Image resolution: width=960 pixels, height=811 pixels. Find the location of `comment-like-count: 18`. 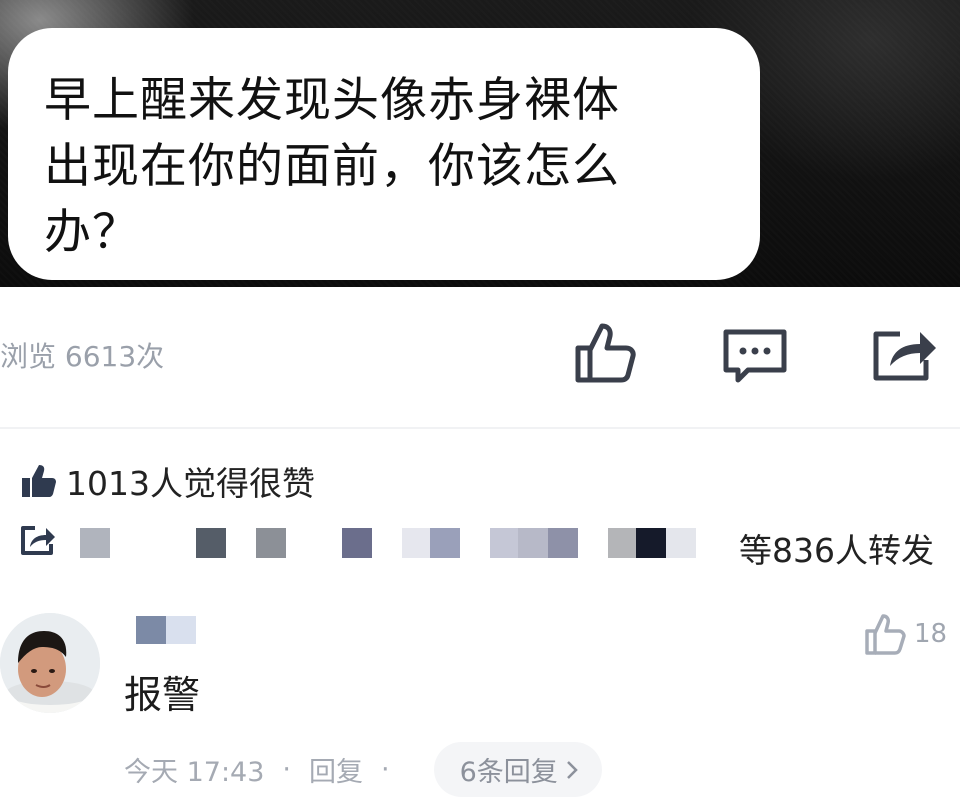

comment-like-count: 18 is located at coordinates (931, 634).